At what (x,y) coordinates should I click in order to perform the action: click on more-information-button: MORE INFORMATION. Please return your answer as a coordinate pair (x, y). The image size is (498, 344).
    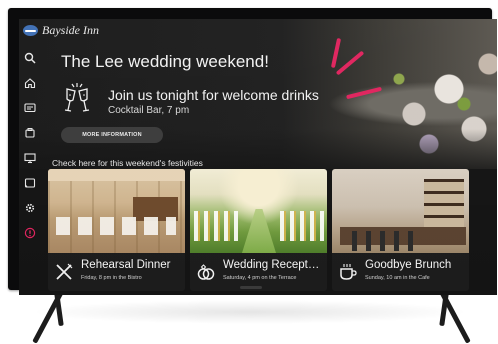
    Looking at the image, I should click on (112, 135).